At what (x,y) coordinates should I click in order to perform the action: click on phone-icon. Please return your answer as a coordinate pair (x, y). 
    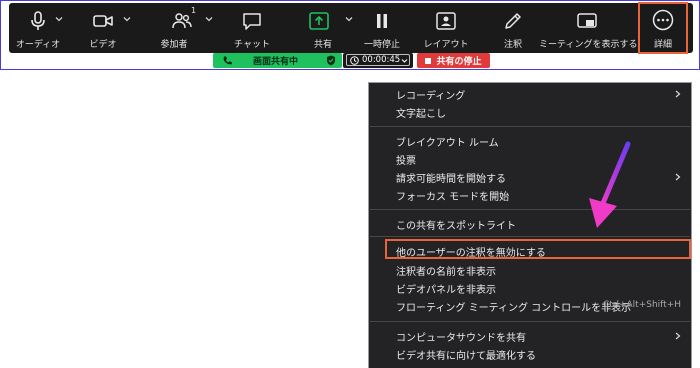
    Looking at the image, I should click on (227, 60).